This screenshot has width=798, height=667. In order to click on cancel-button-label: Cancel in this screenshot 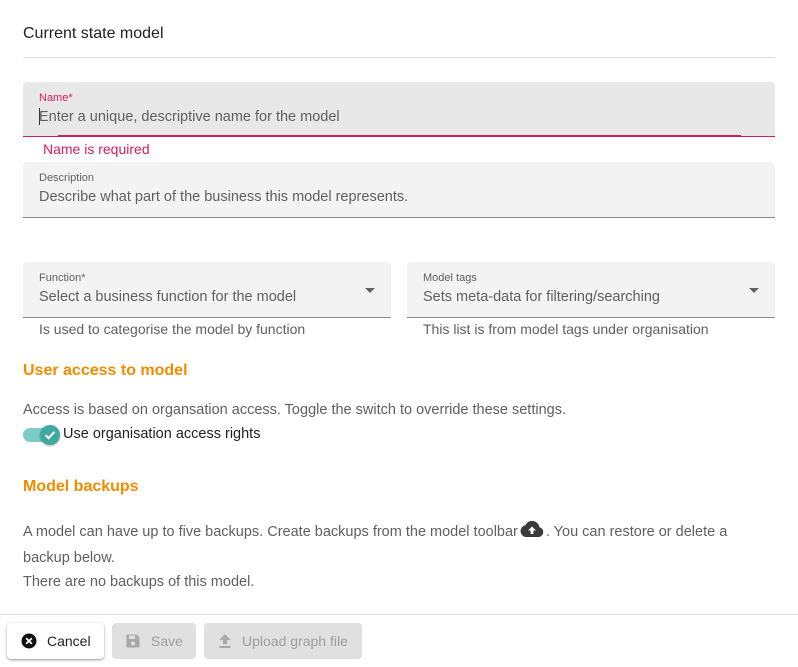, I will do `click(69, 641)`.